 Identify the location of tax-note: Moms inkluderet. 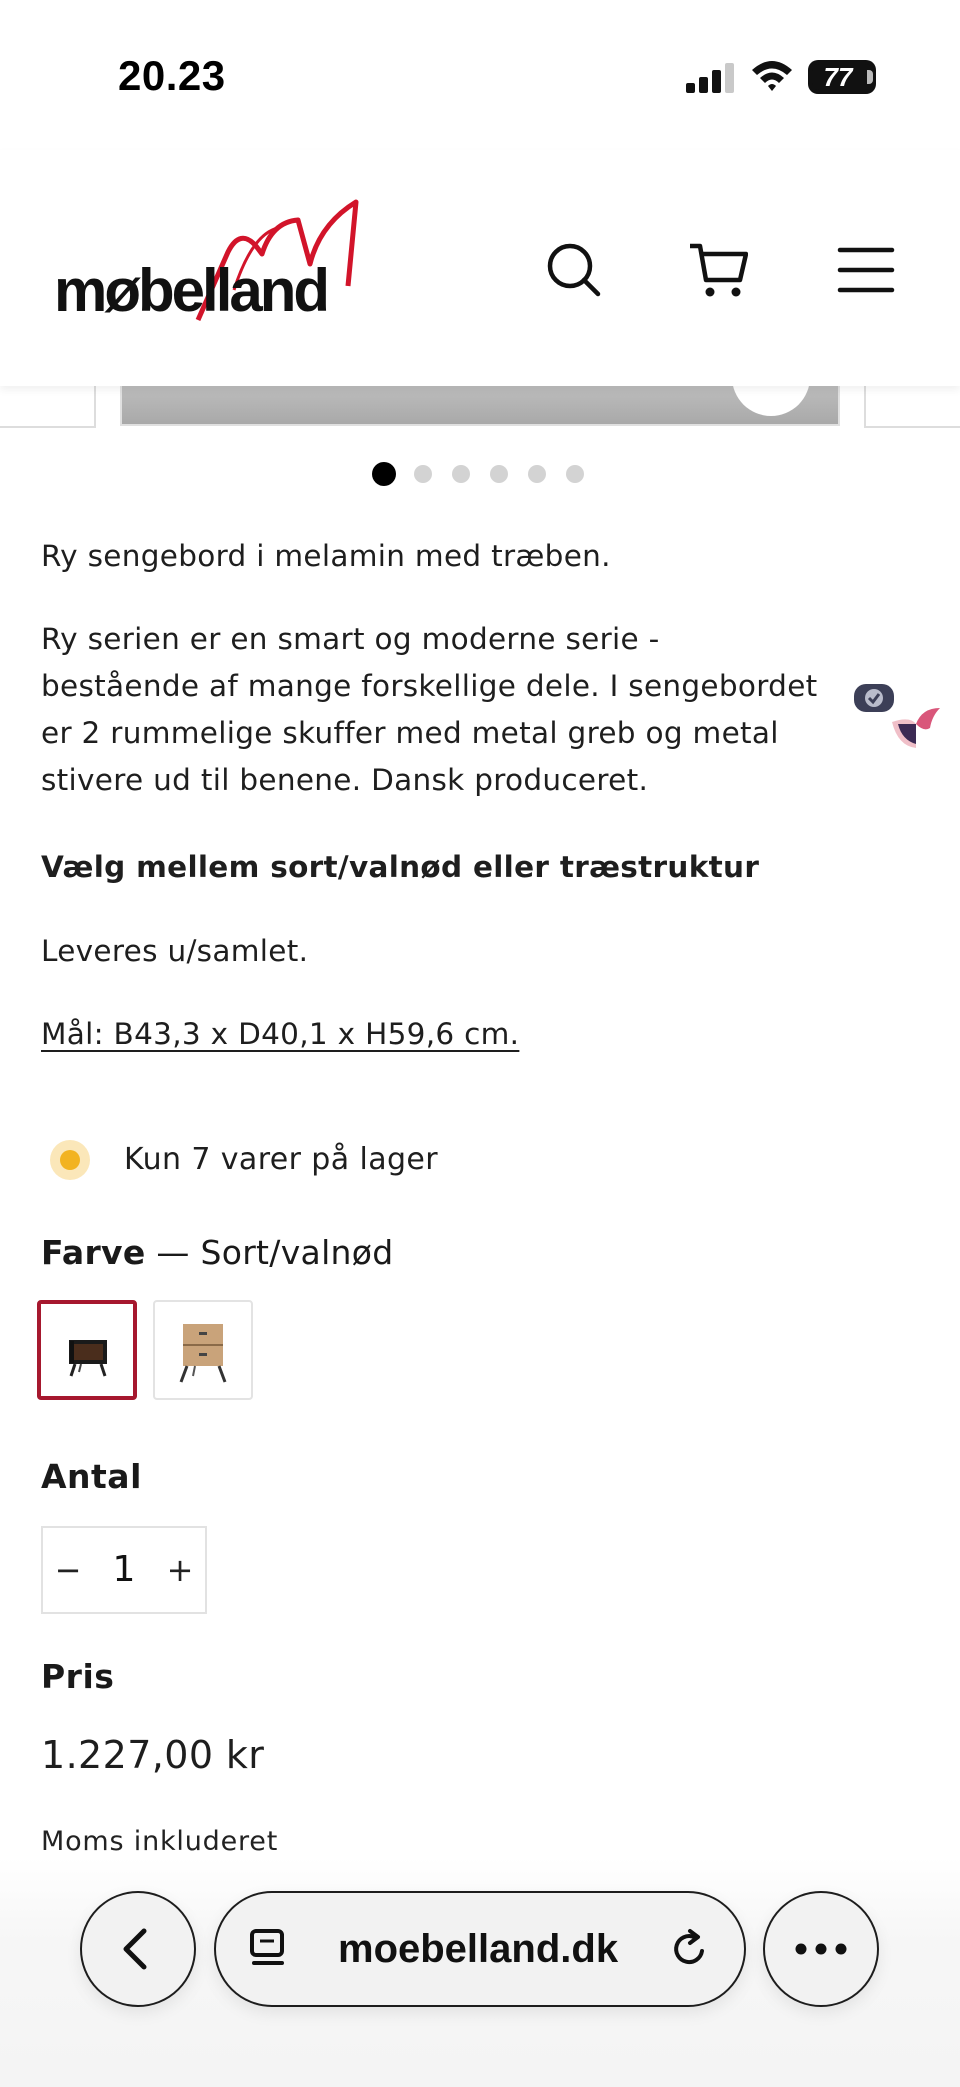
(160, 1841).